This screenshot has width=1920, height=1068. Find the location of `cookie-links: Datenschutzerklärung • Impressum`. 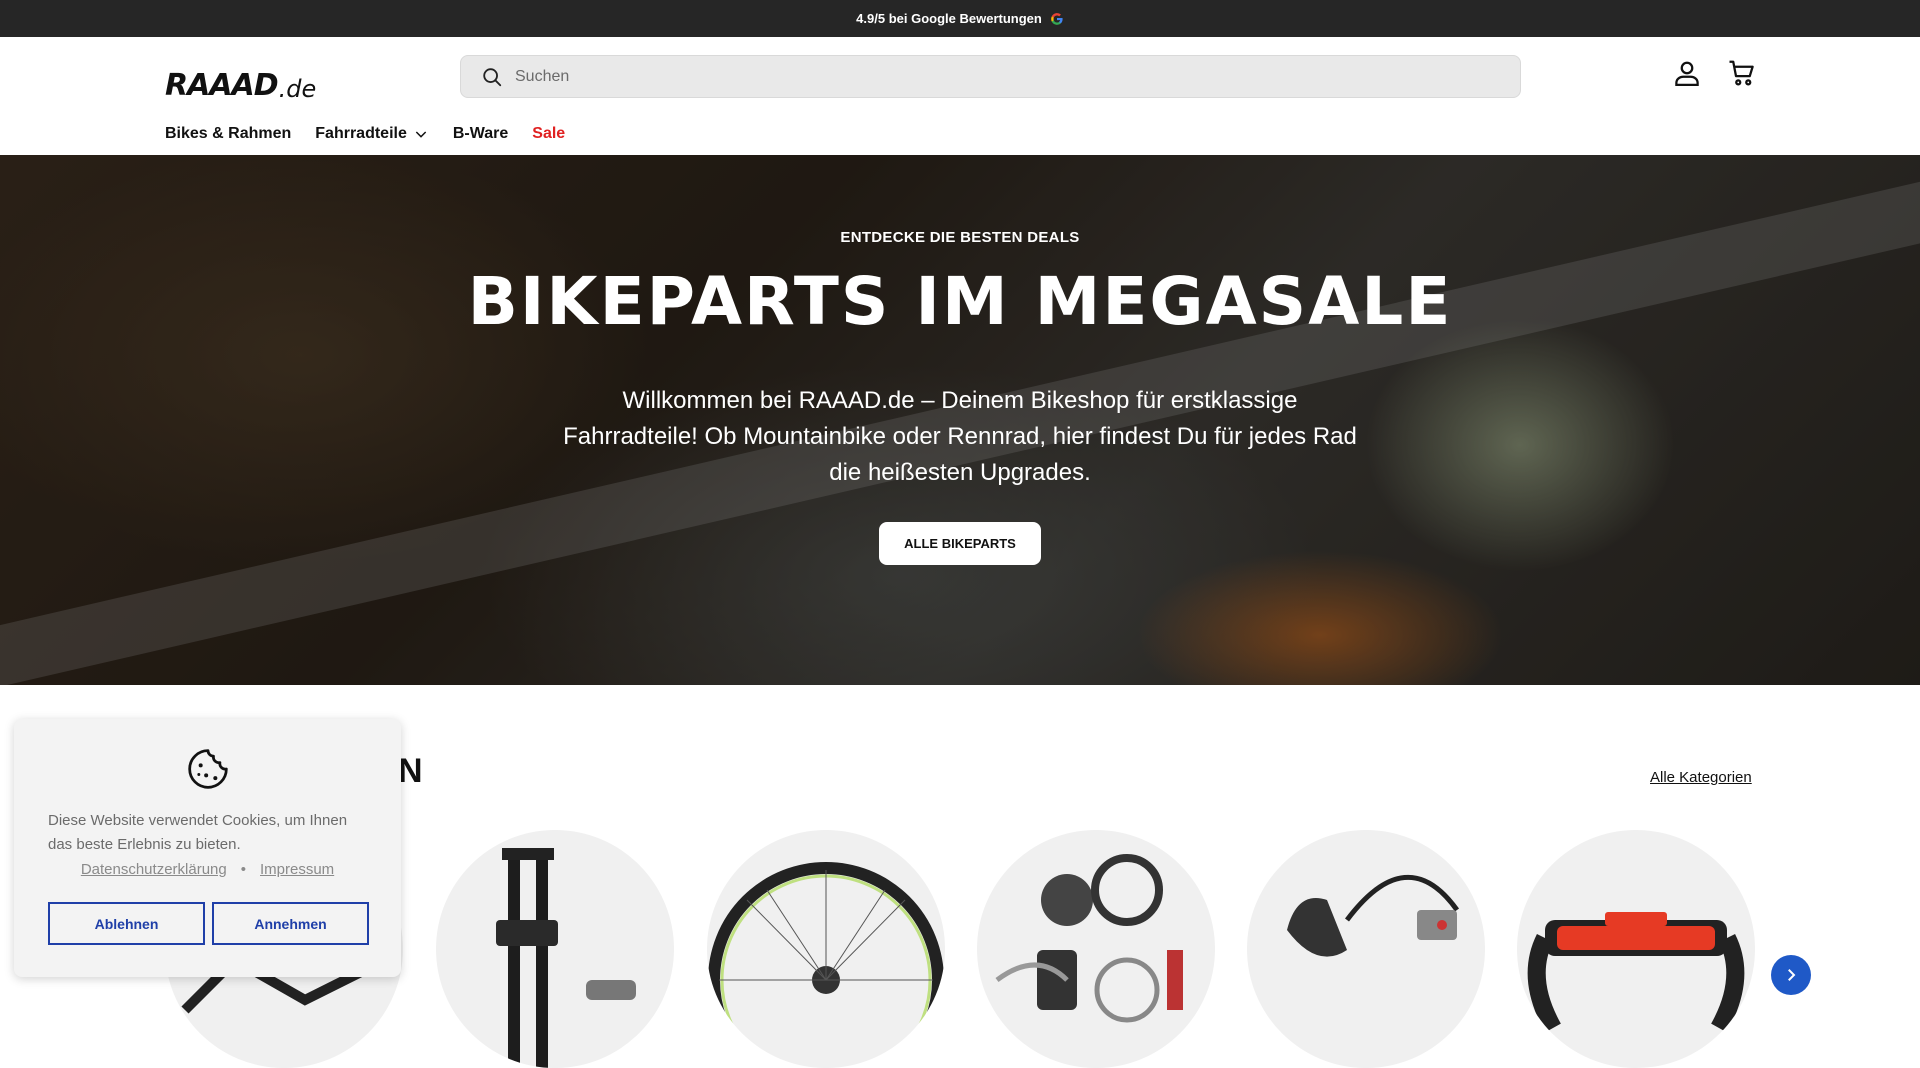

cookie-links: Datenschutzerklärung • Impressum is located at coordinates (207, 869).